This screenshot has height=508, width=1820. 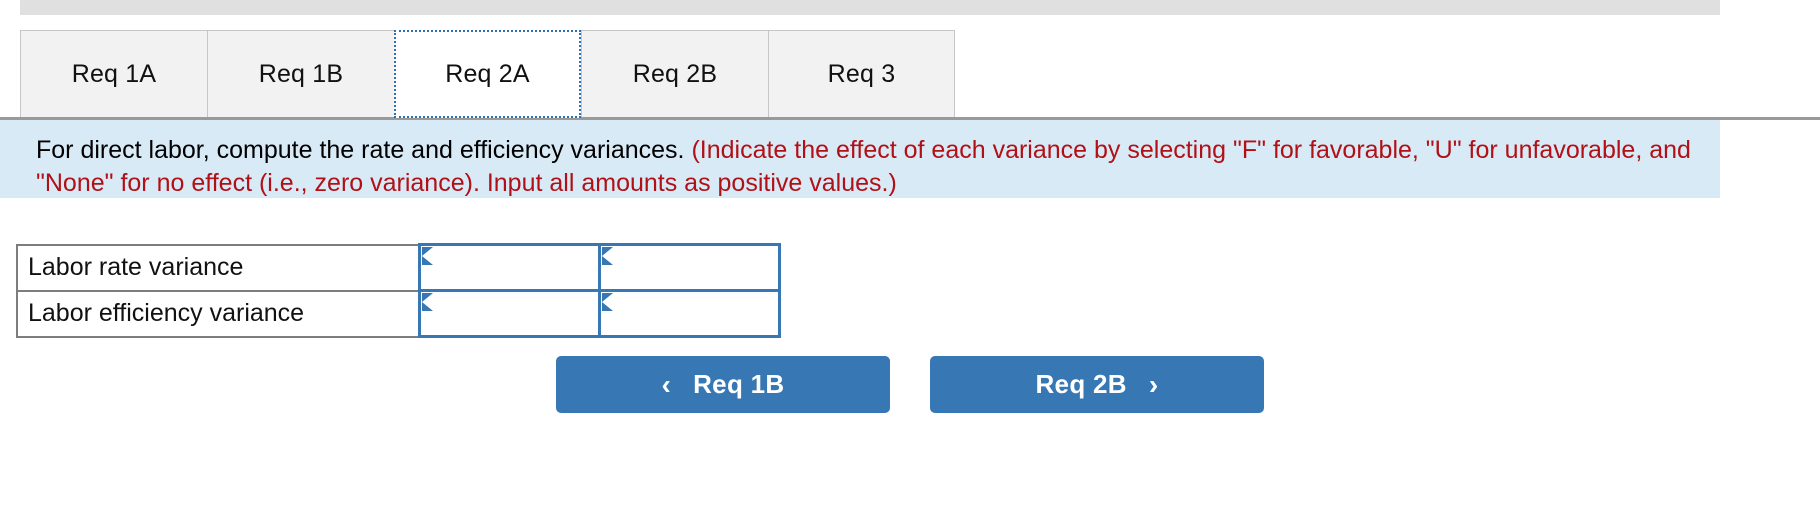 I want to click on tab-label: Req 2B, so click(x=675, y=73).